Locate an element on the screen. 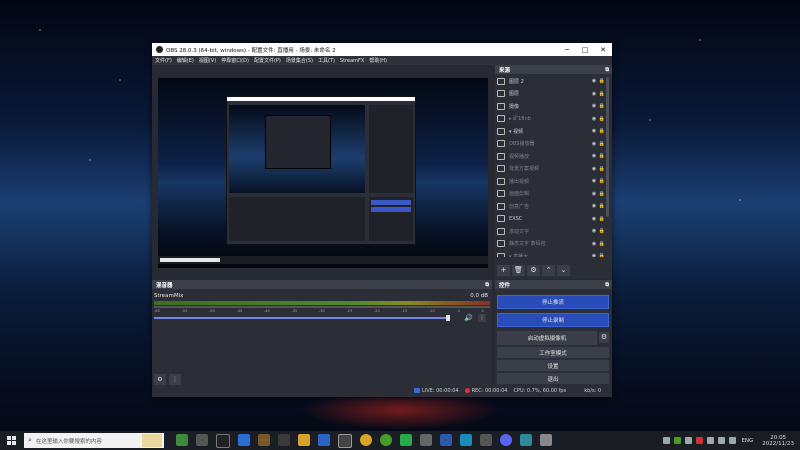 The image size is (800, 450). input-language: ENG is located at coordinates (747, 441).